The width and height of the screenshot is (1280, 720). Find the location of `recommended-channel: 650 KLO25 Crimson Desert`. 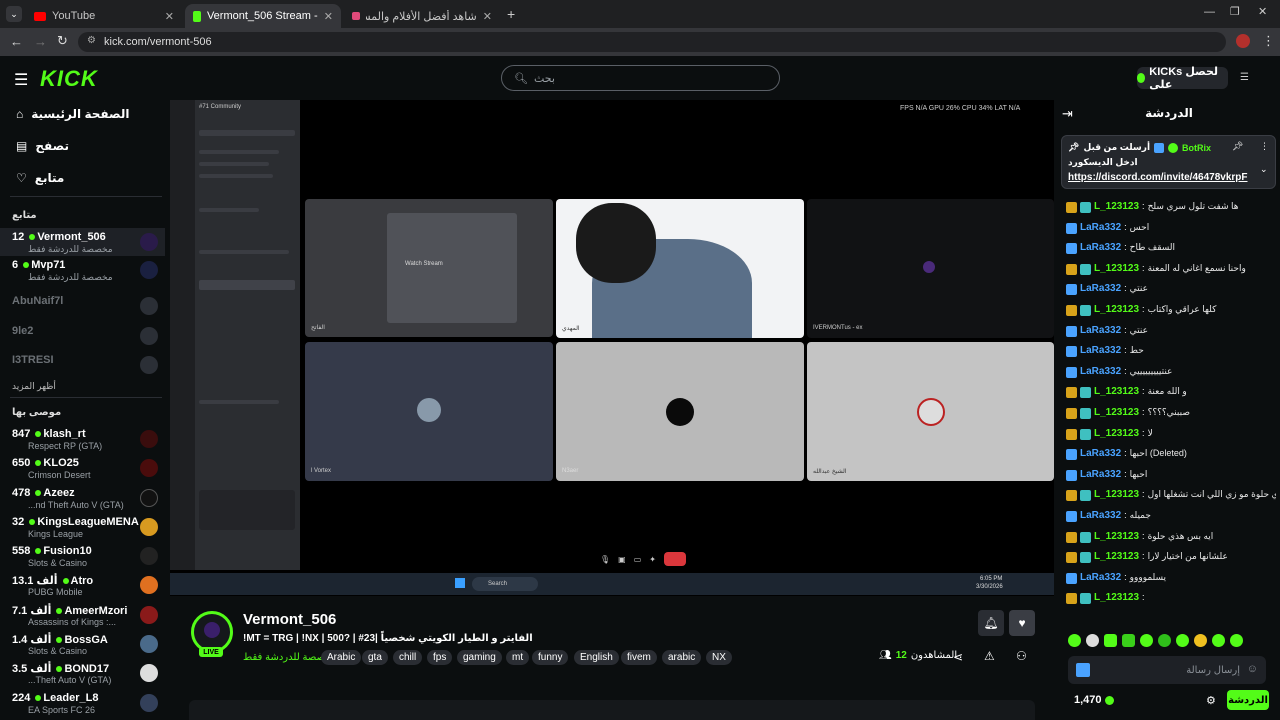

recommended-channel: 650 KLO25 Crimson Desert is located at coordinates (82, 468).